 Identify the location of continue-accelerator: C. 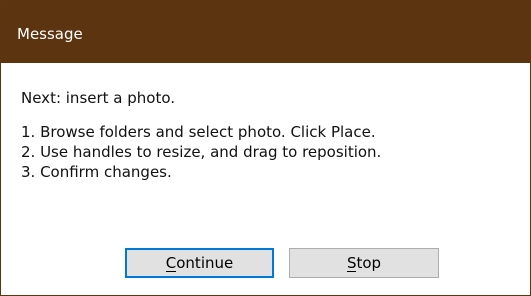
(171, 263).